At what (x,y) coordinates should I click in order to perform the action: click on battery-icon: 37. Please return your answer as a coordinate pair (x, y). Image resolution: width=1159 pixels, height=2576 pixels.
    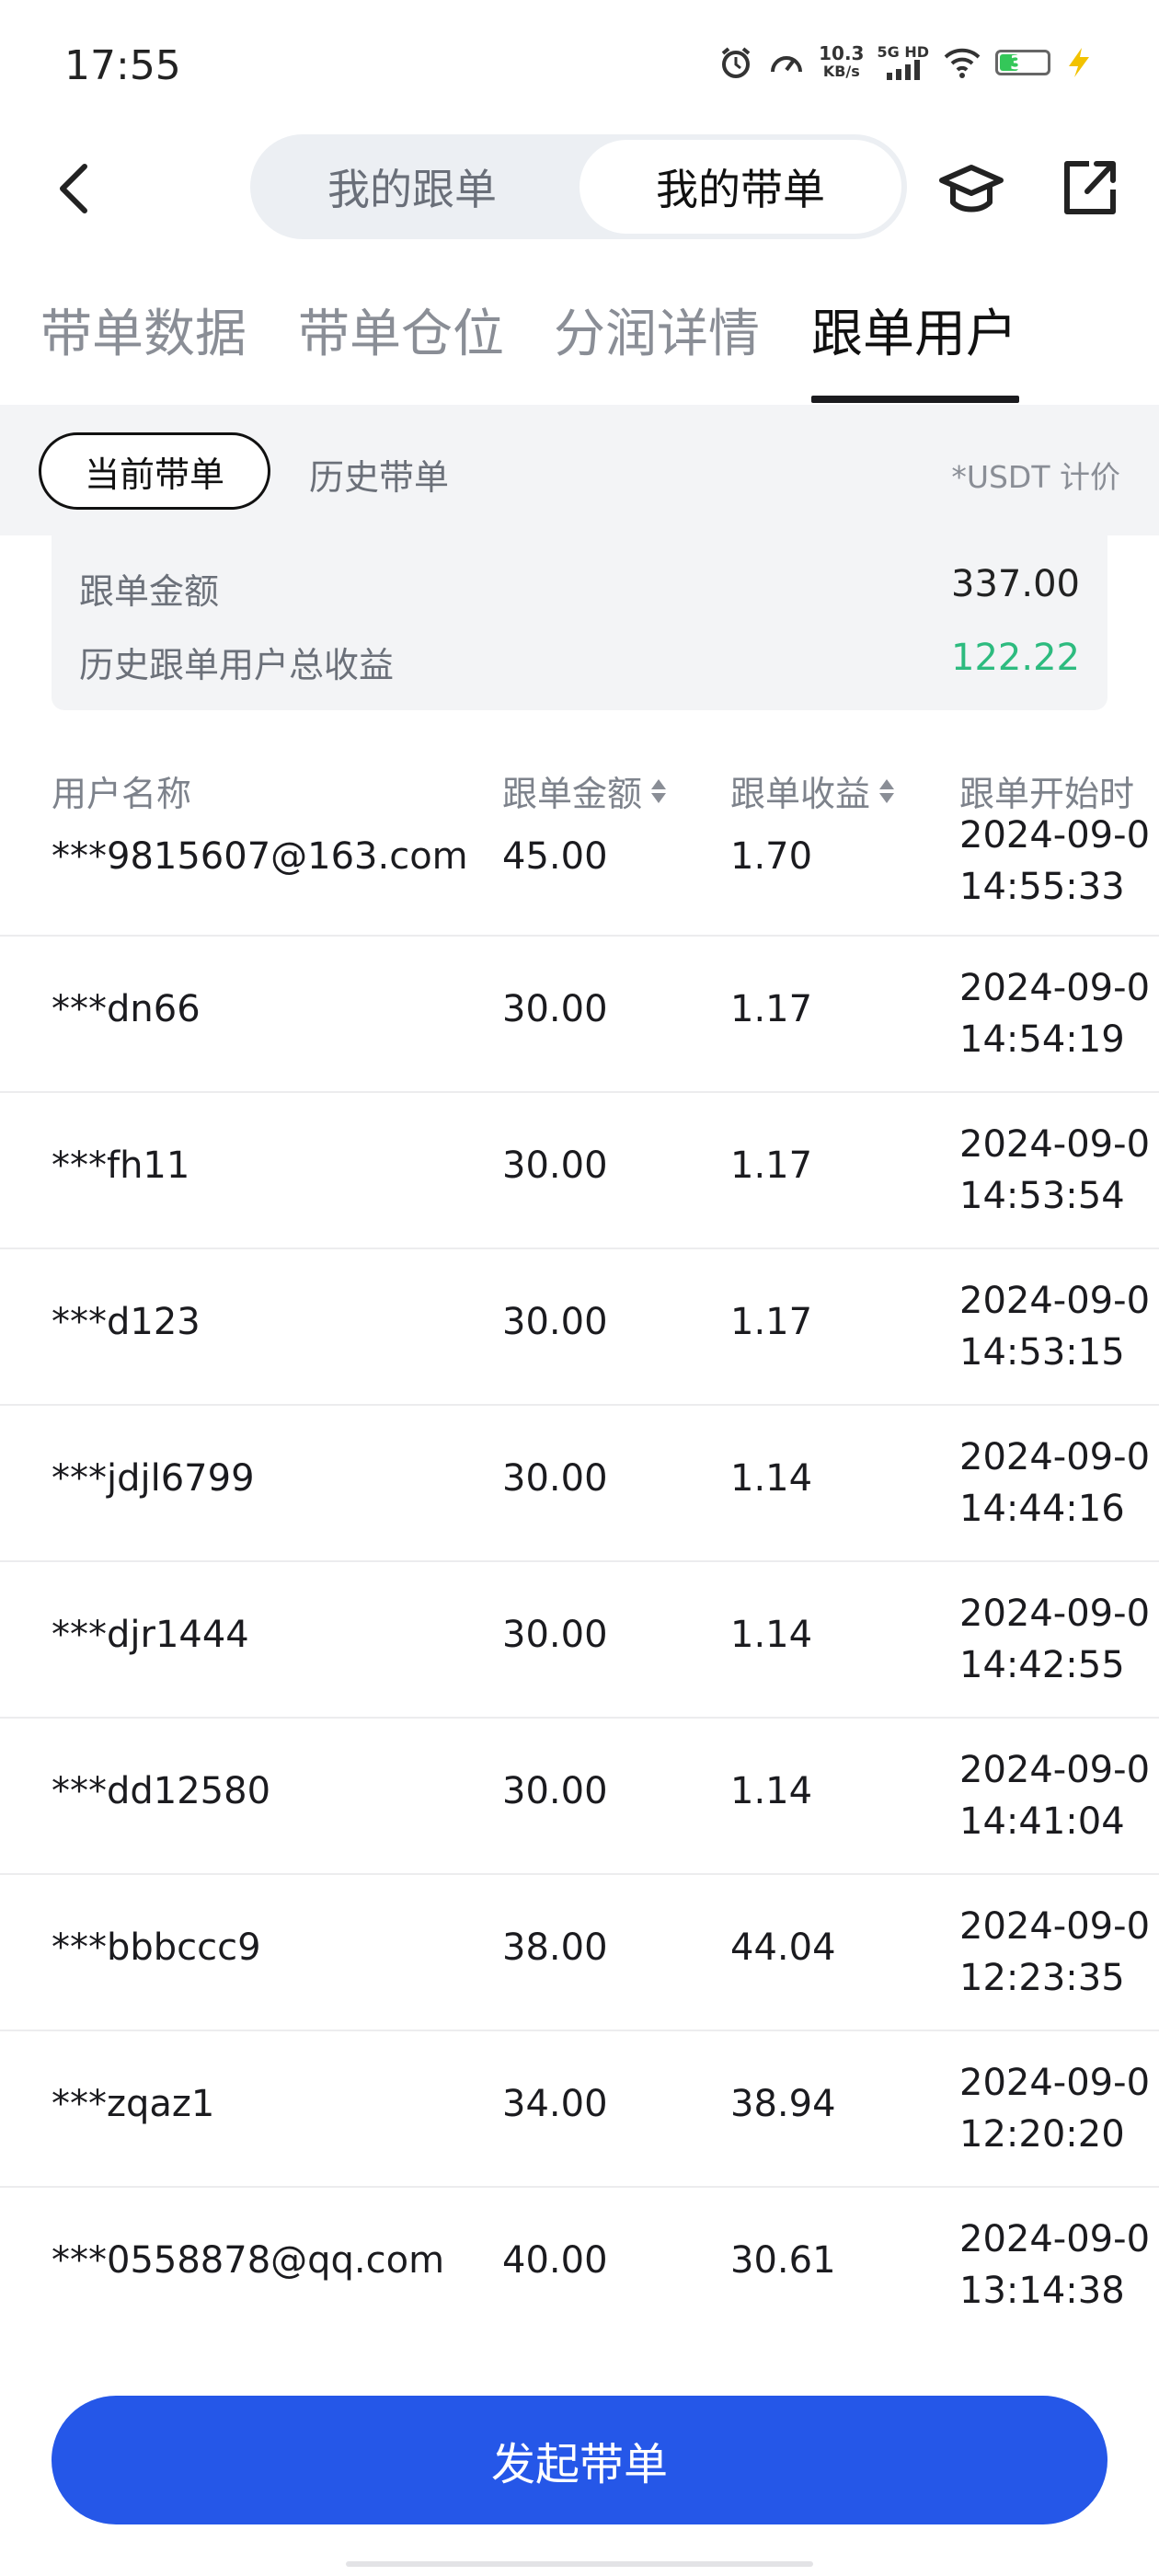
    Looking at the image, I should click on (1022, 62).